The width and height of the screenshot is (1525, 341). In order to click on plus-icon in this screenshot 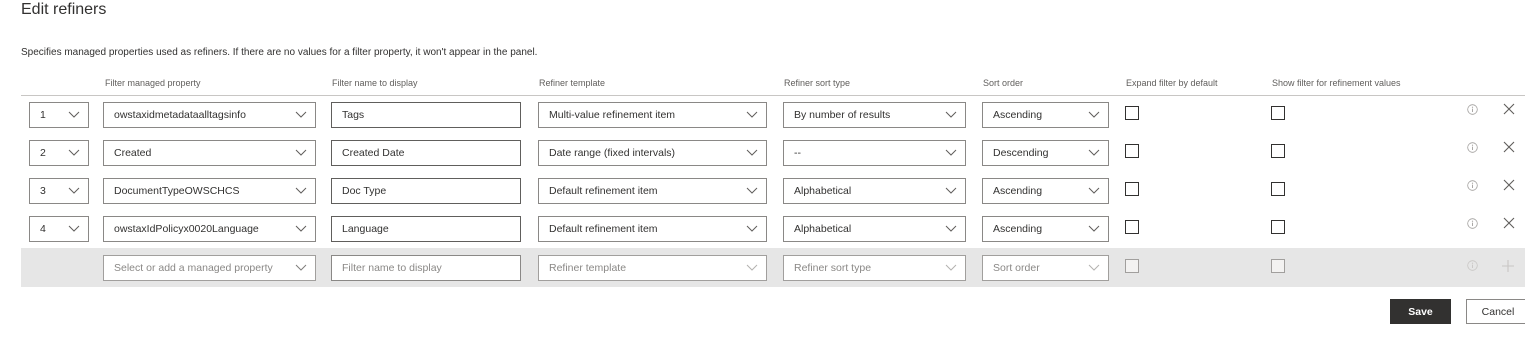, I will do `click(1508, 266)`.